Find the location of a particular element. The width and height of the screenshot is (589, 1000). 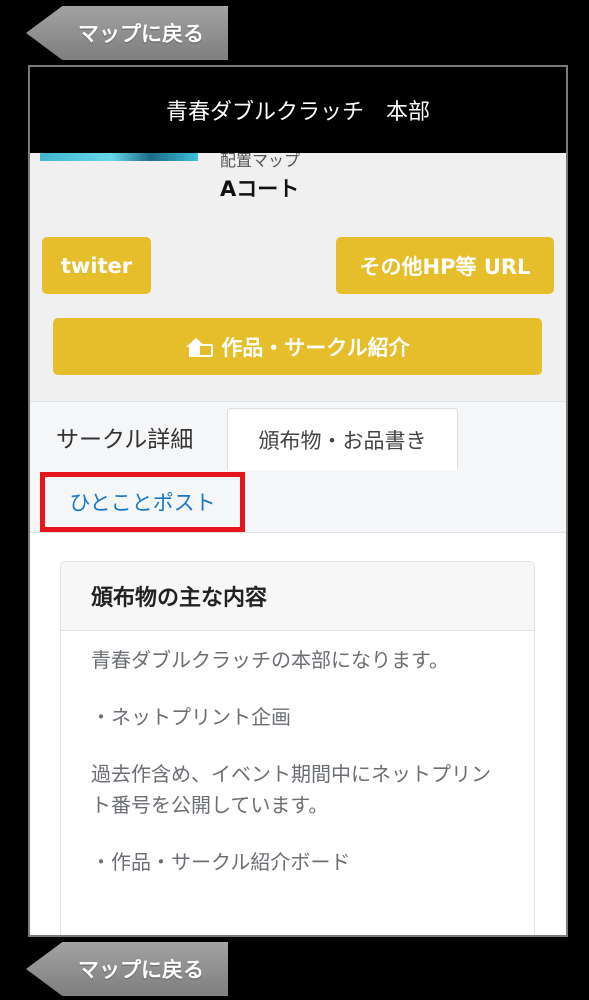

tab-distribution-items: 頒布物・お品書き is located at coordinates (342, 439).